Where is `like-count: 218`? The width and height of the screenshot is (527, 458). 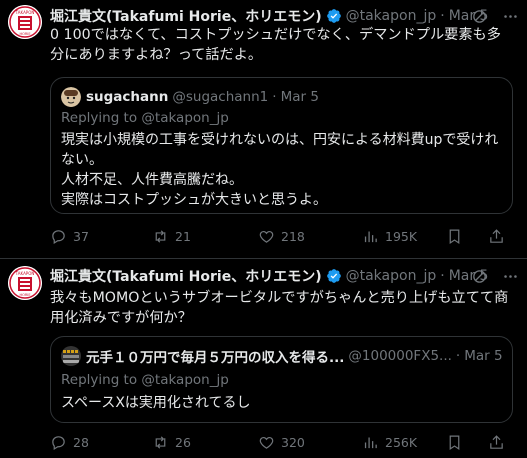
like-count: 218 is located at coordinates (293, 236).